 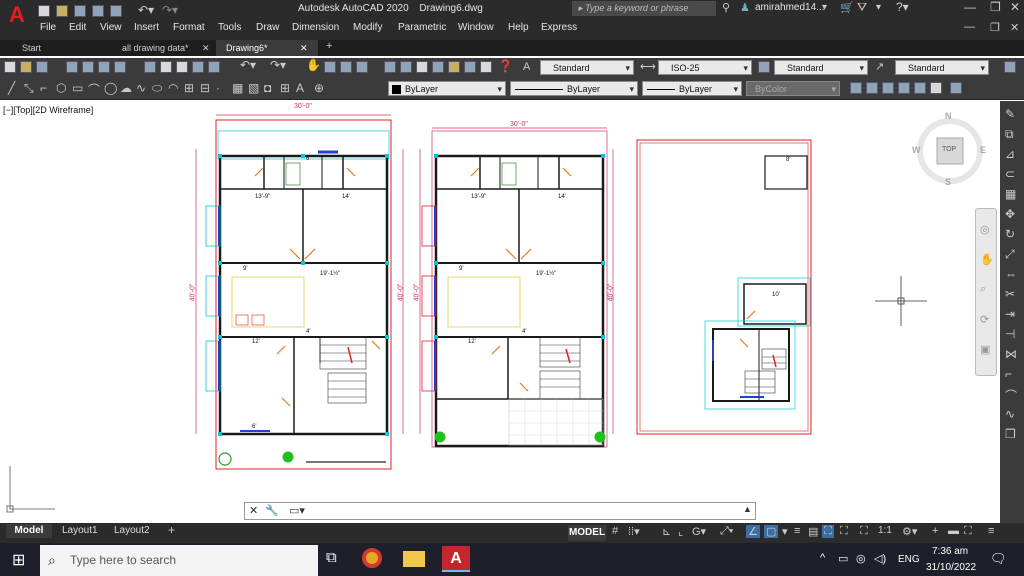 What do you see at coordinates (587, 68) in the screenshot?
I see `text-style-dropdown: Standard` at bounding box center [587, 68].